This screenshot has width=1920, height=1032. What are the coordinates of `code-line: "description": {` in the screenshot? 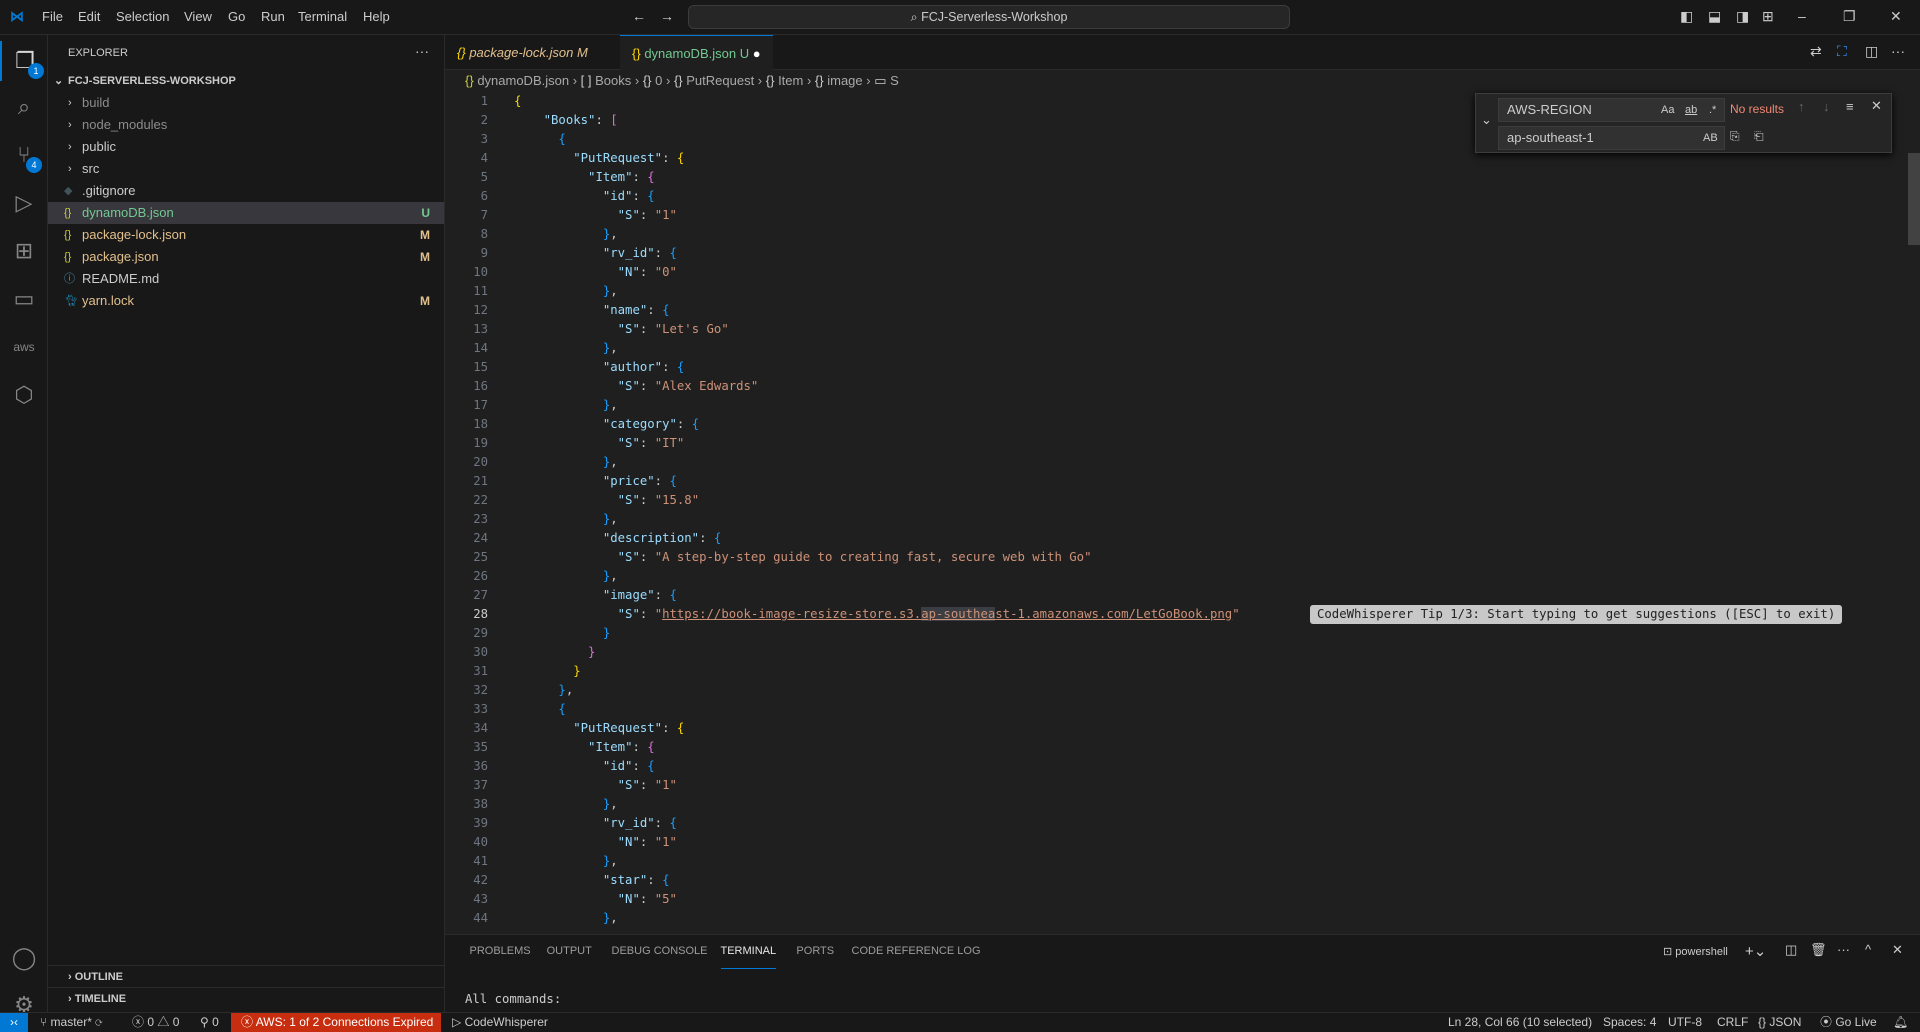 It's located at (617, 538).